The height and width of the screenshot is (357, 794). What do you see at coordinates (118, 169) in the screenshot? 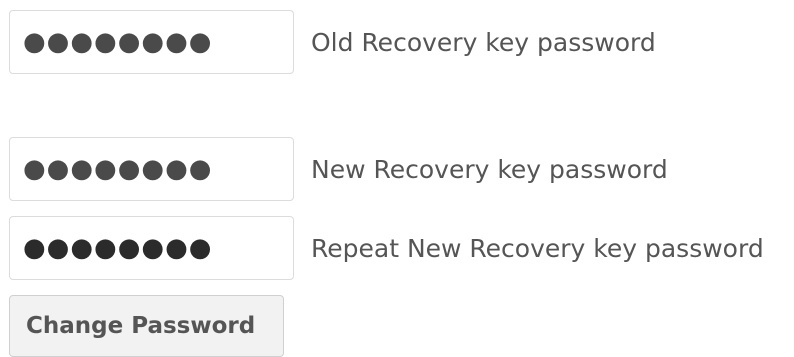
I see `new-password-mask: ●●●●●●●●` at bounding box center [118, 169].